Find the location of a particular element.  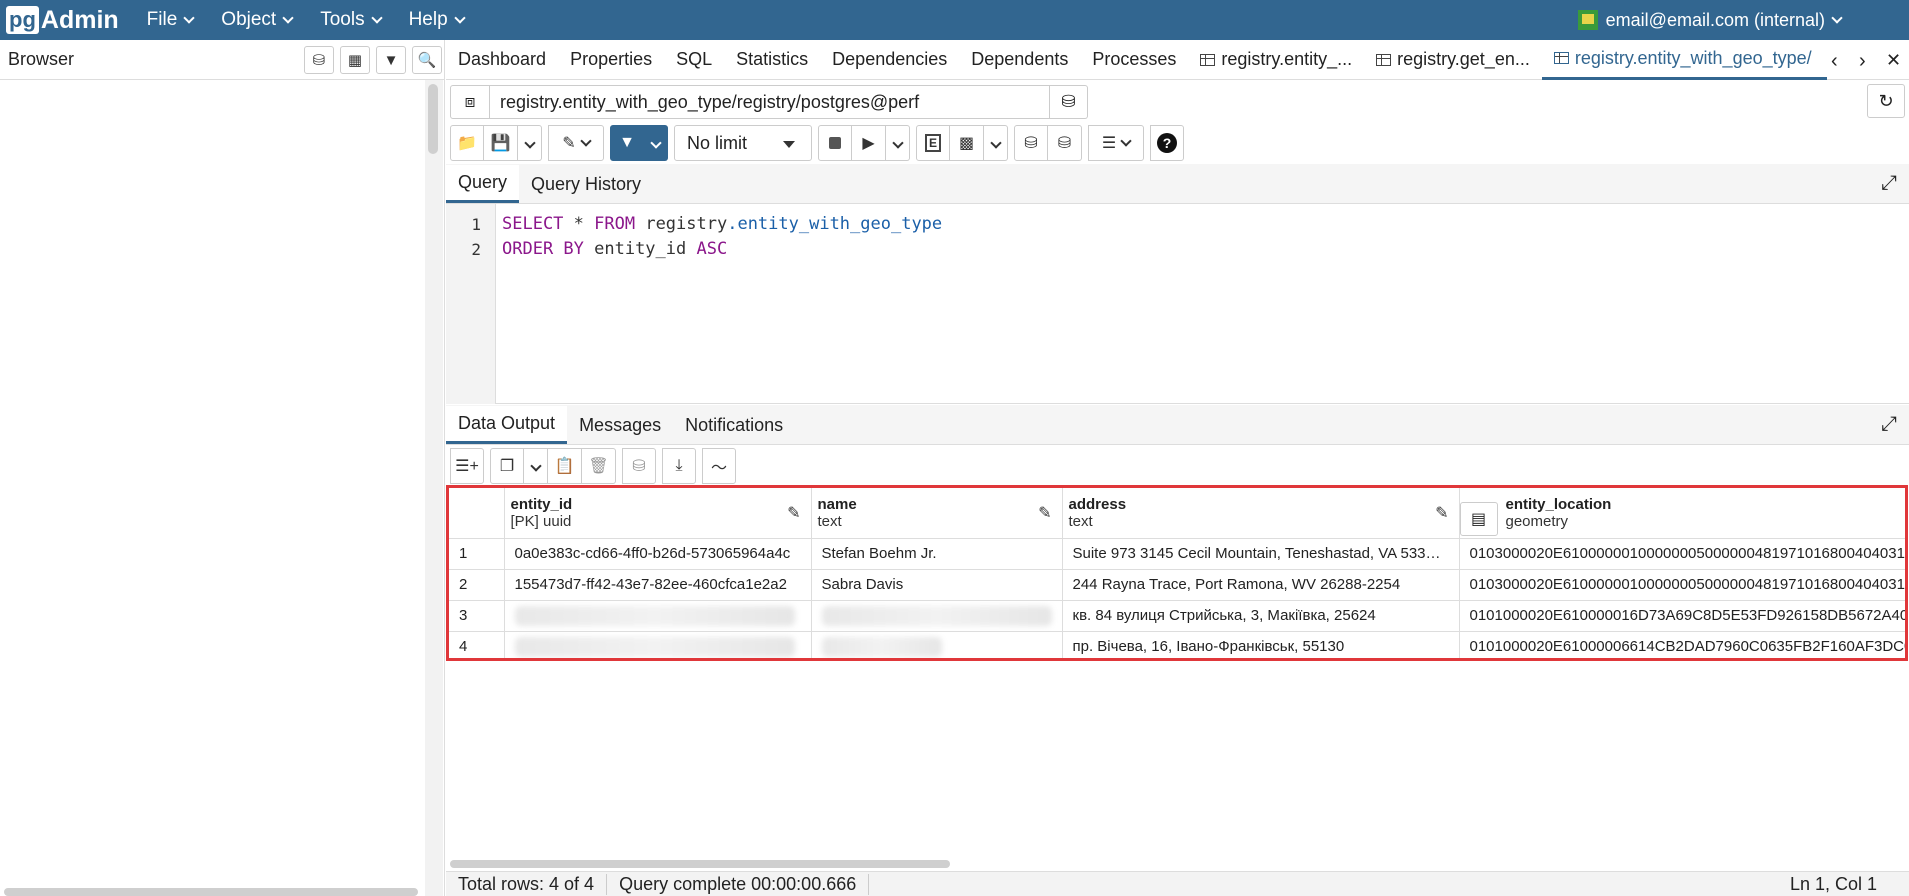

tab-dependents: Dependents is located at coordinates (1019, 60).